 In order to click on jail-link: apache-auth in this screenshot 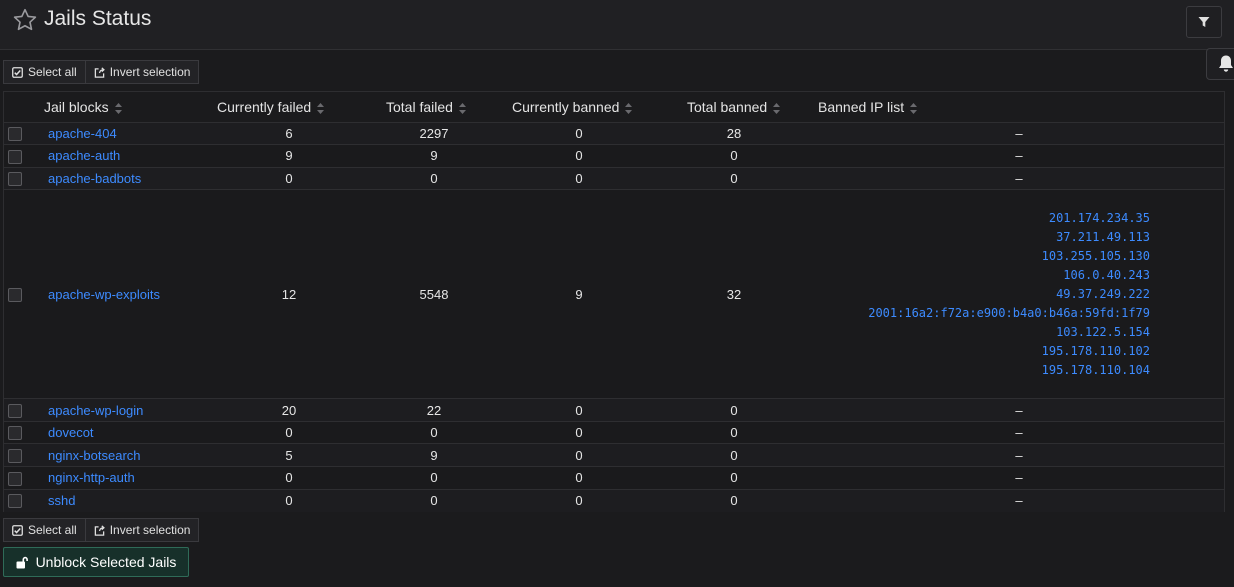, I will do `click(84, 155)`.